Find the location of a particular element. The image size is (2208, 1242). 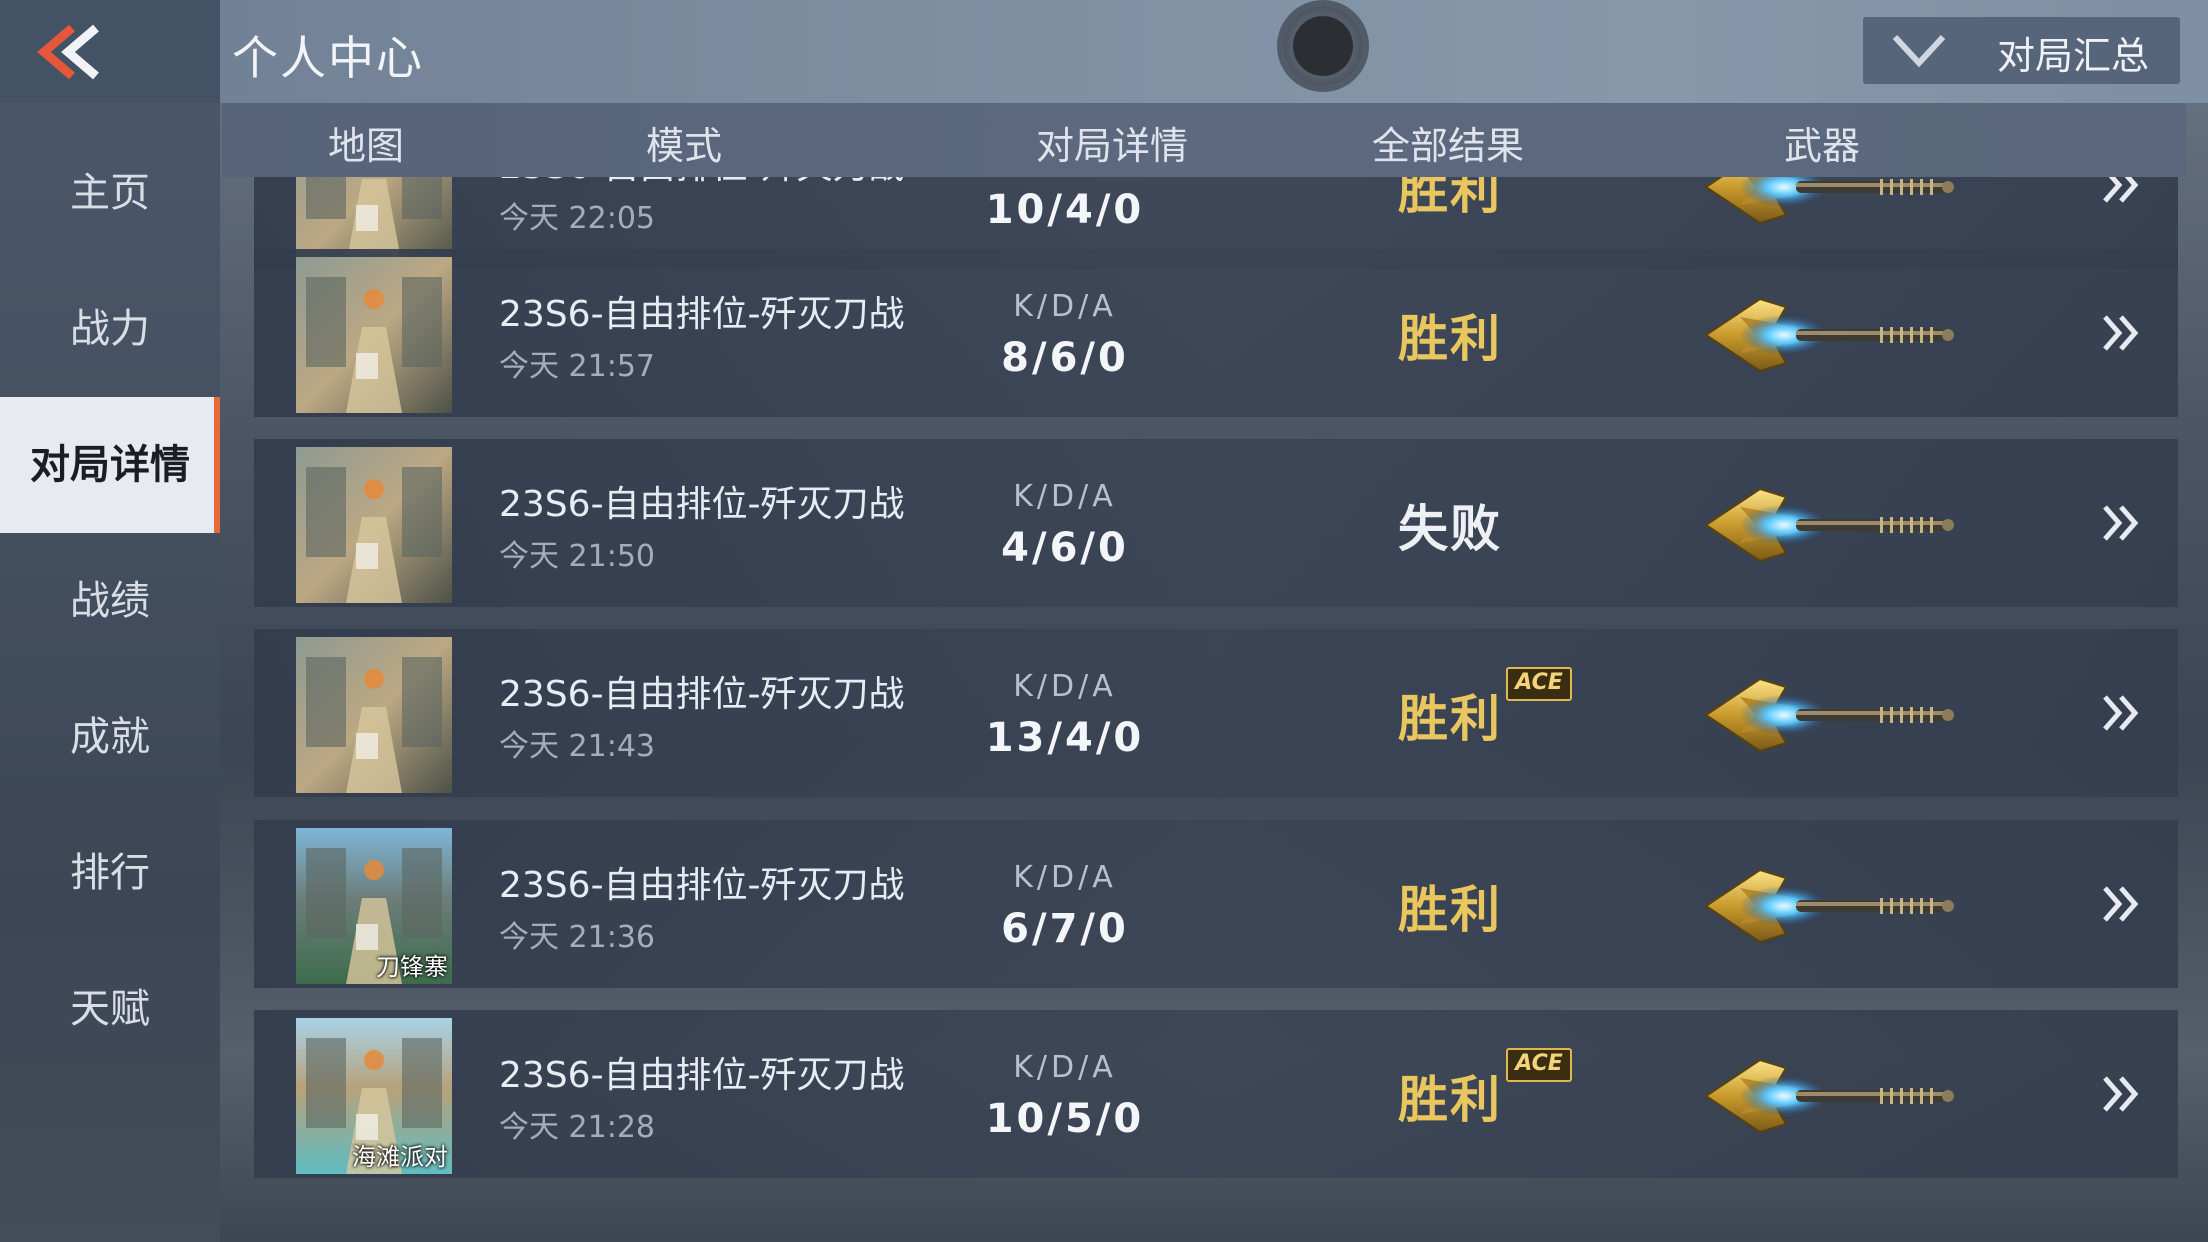

sidebar-item-talent: 天赋 is located at coordinates (110, 1009).